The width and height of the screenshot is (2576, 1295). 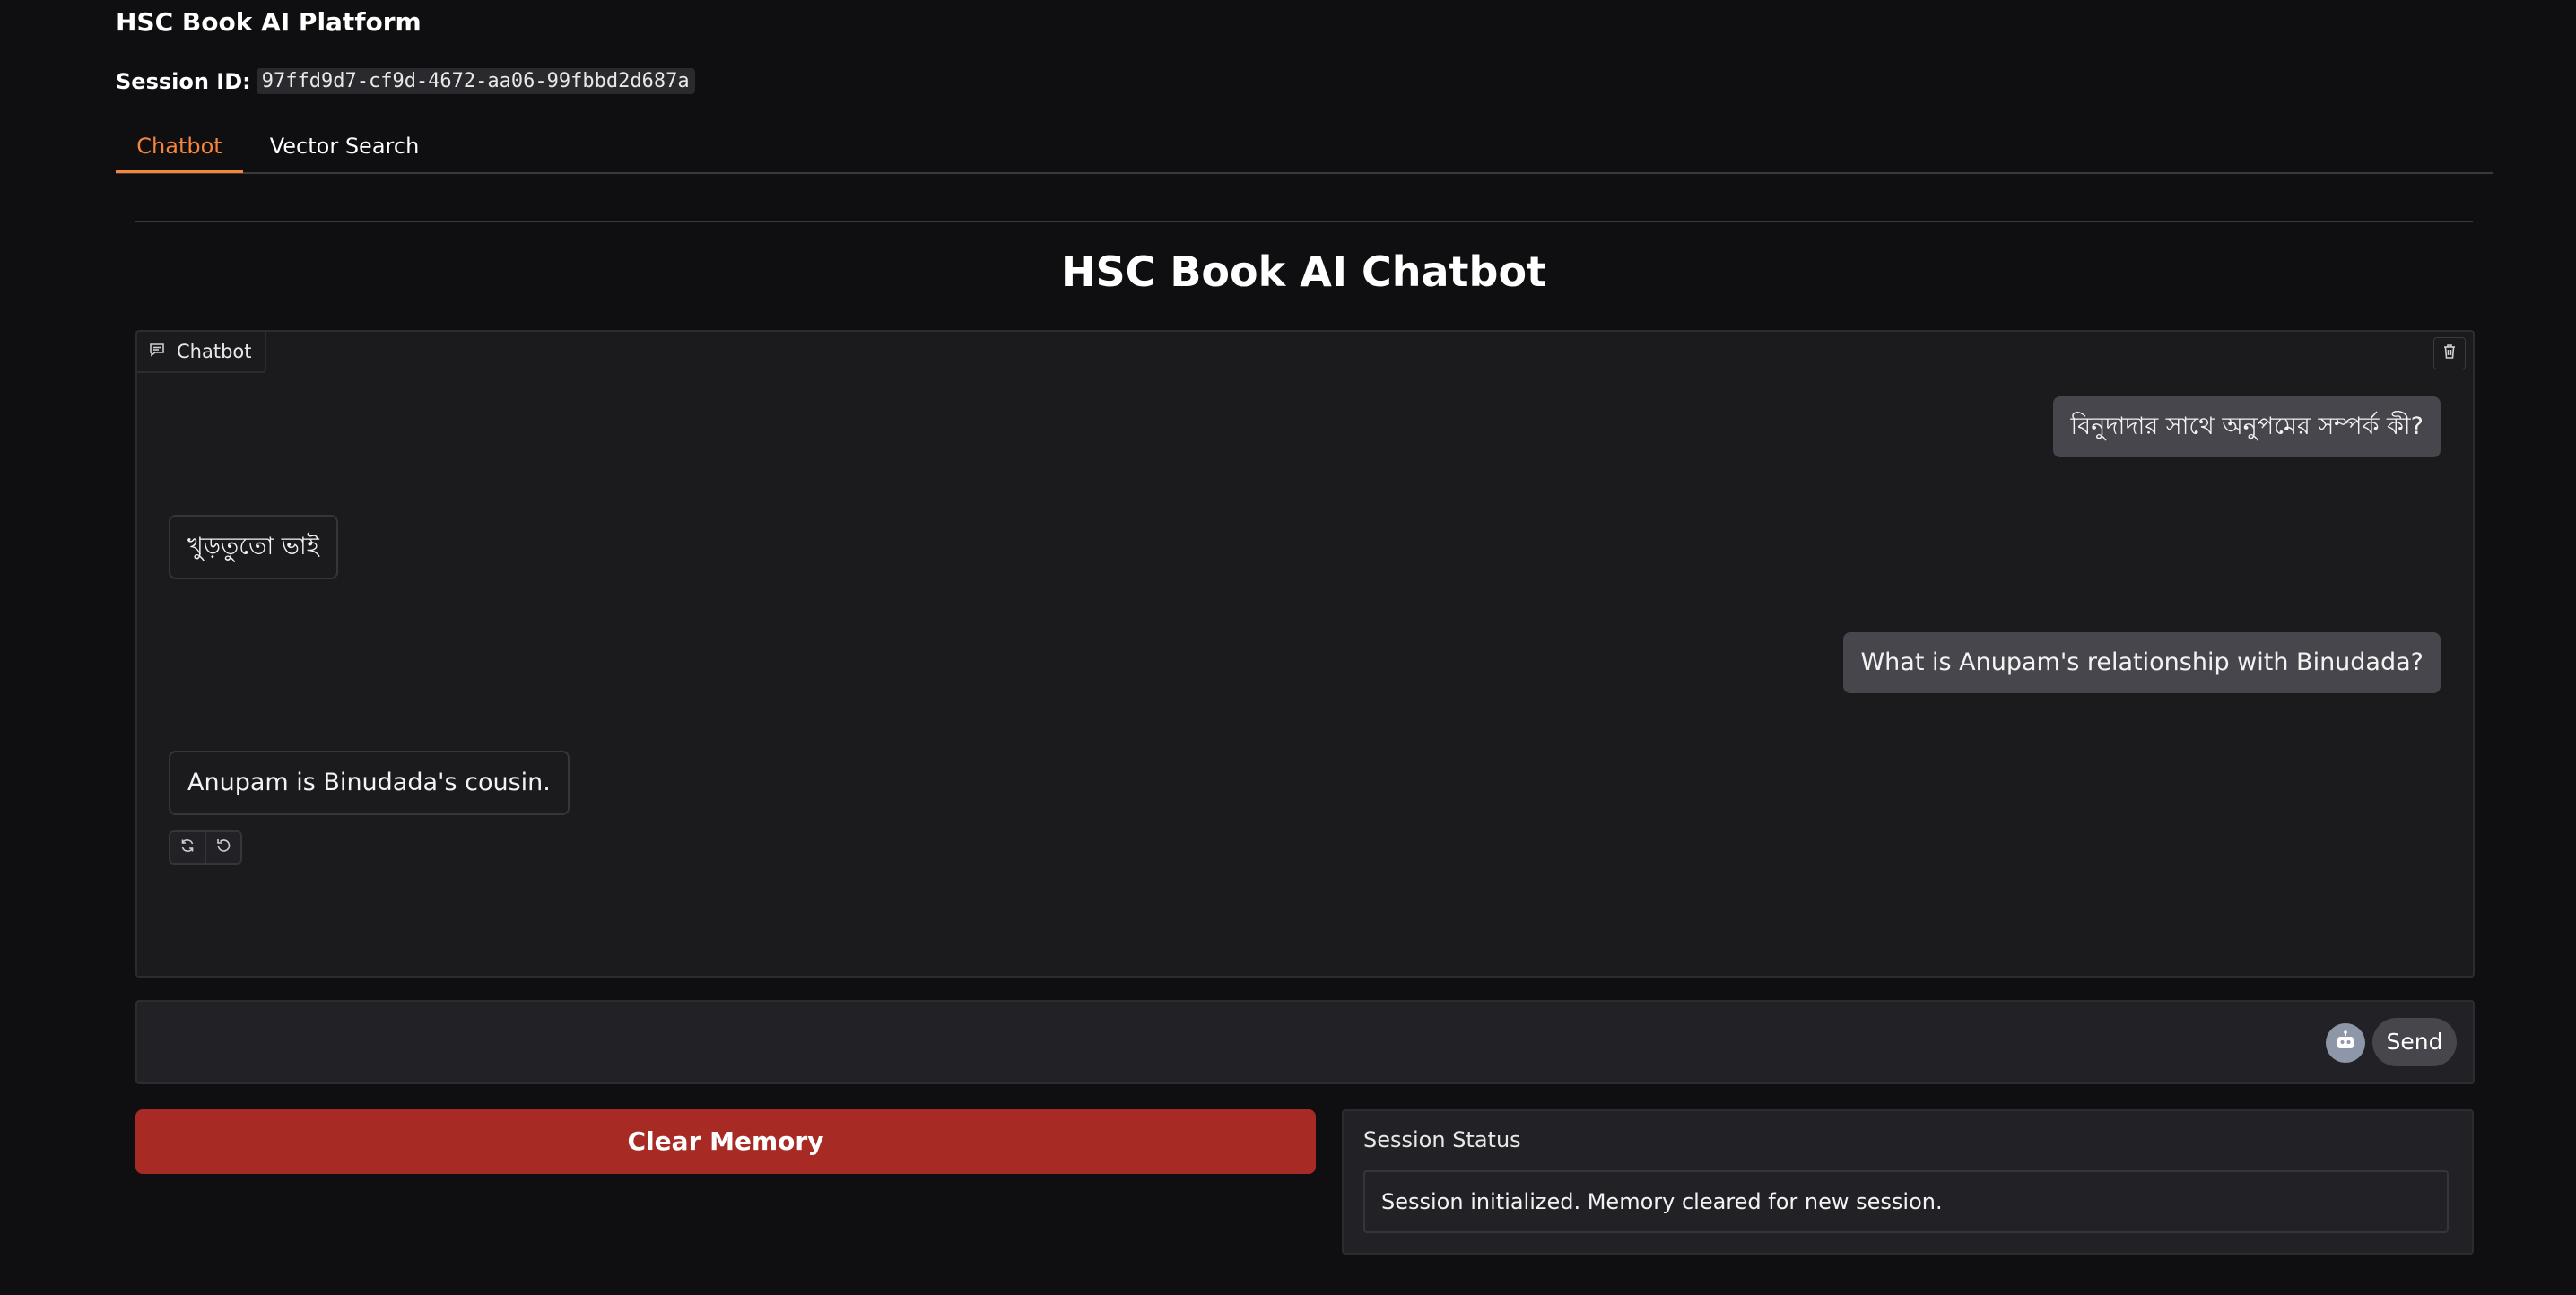 I want to click on tab-chatbot: Chatbot, so click(x=179, y=149).